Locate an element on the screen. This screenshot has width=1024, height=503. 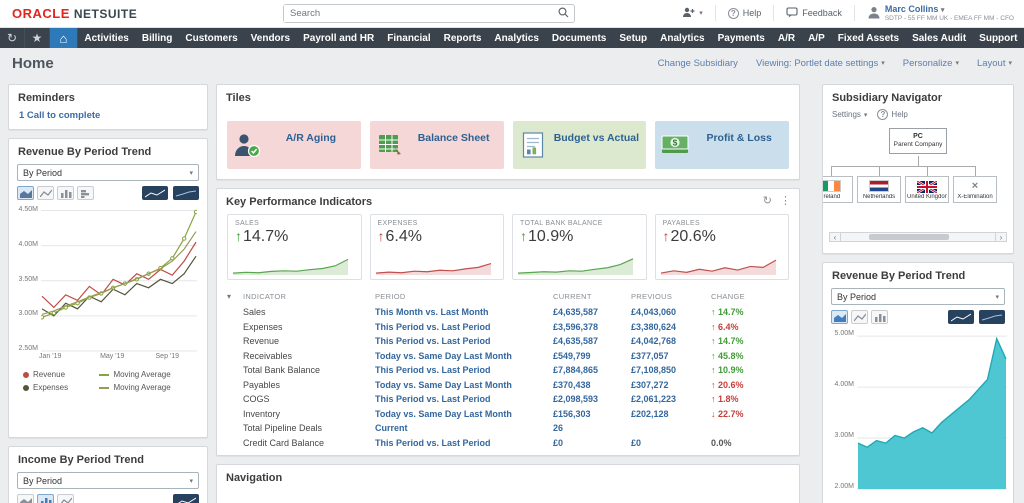
scrollbar-track is located at coordinates (918, 237).